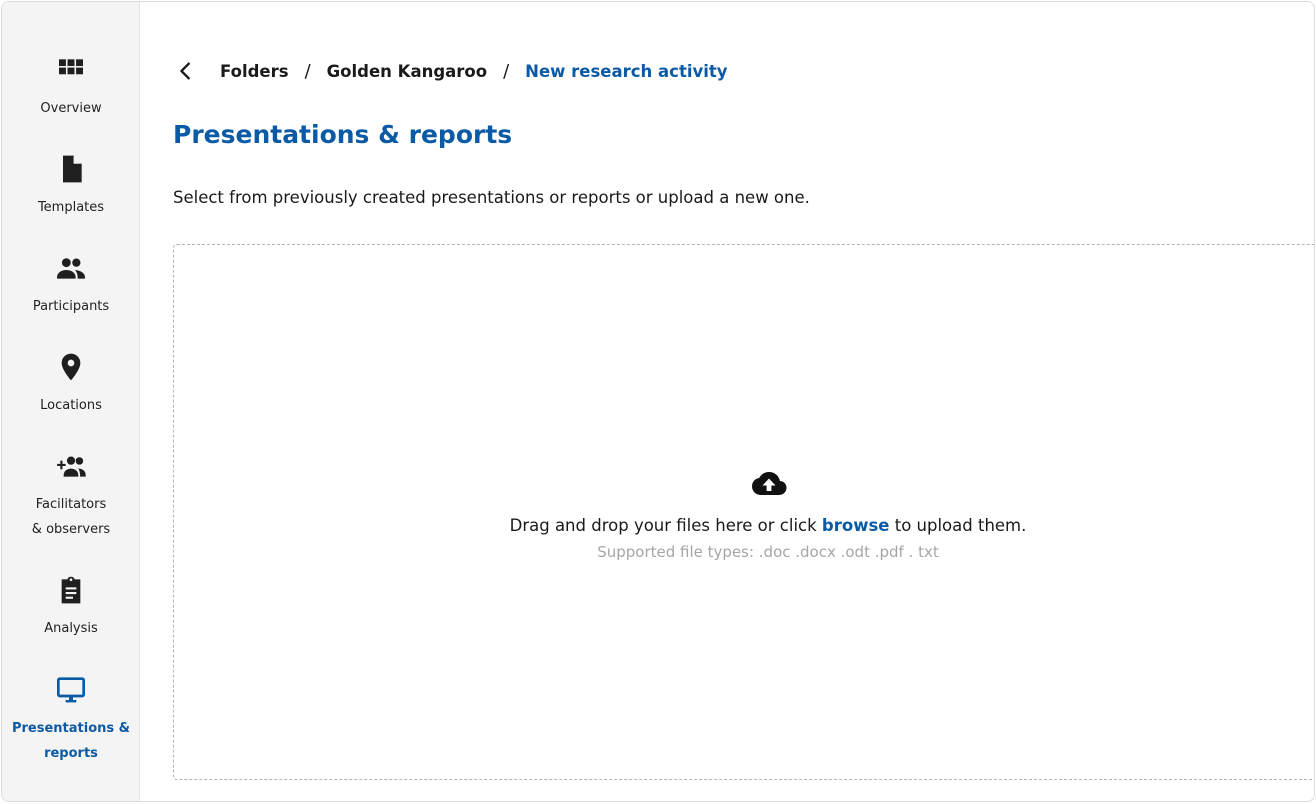 The image size is (1316, 804). I want to click on breadcrumb-item-folders: Folders, so click(254, 71).